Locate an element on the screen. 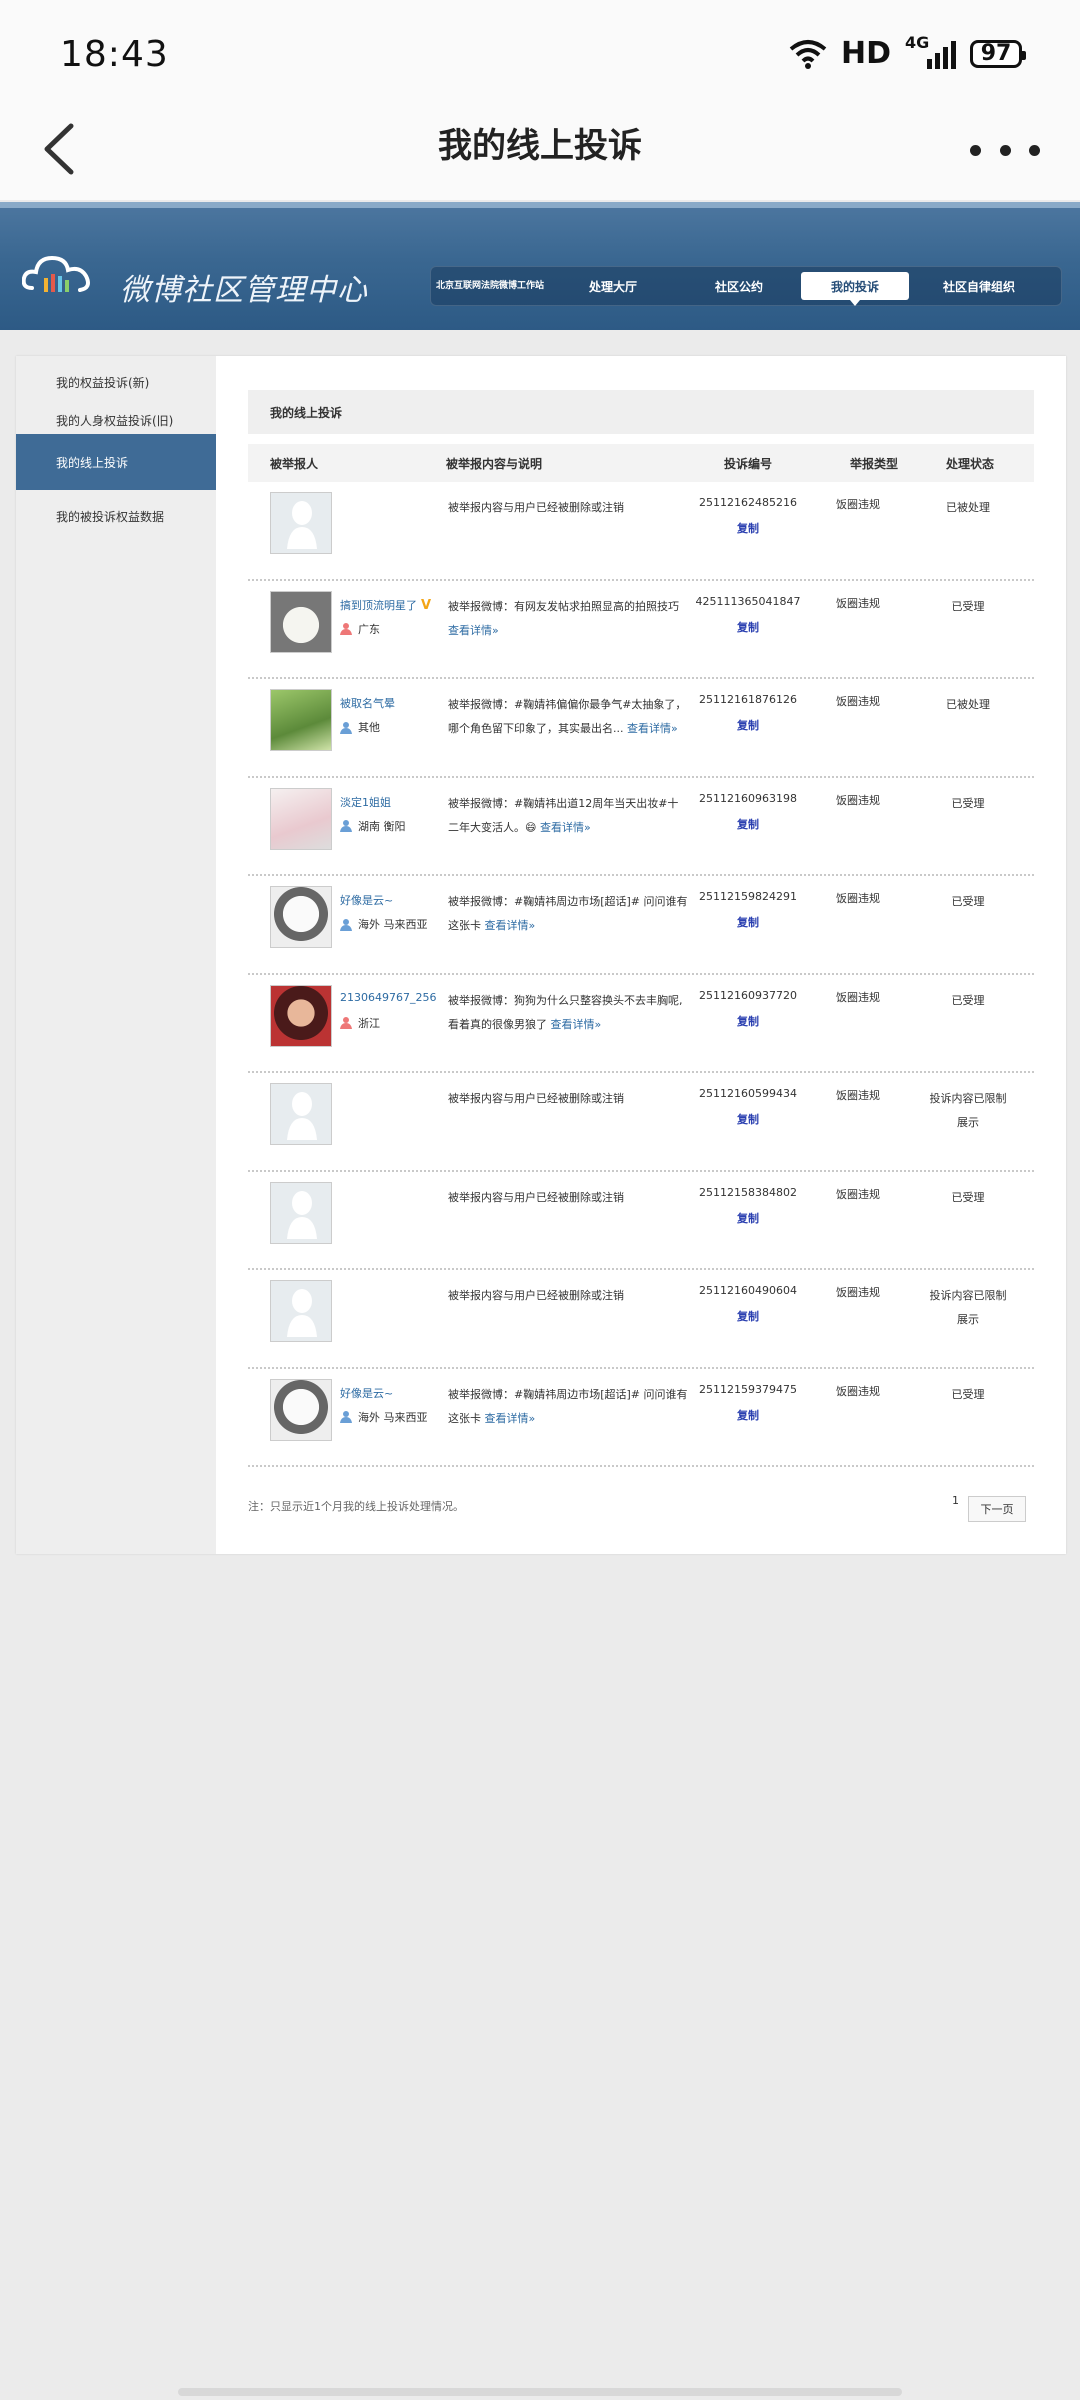 This screenshot has height=2400, width=1080. status-time: 18:43 is located at coordinates (114, 54).